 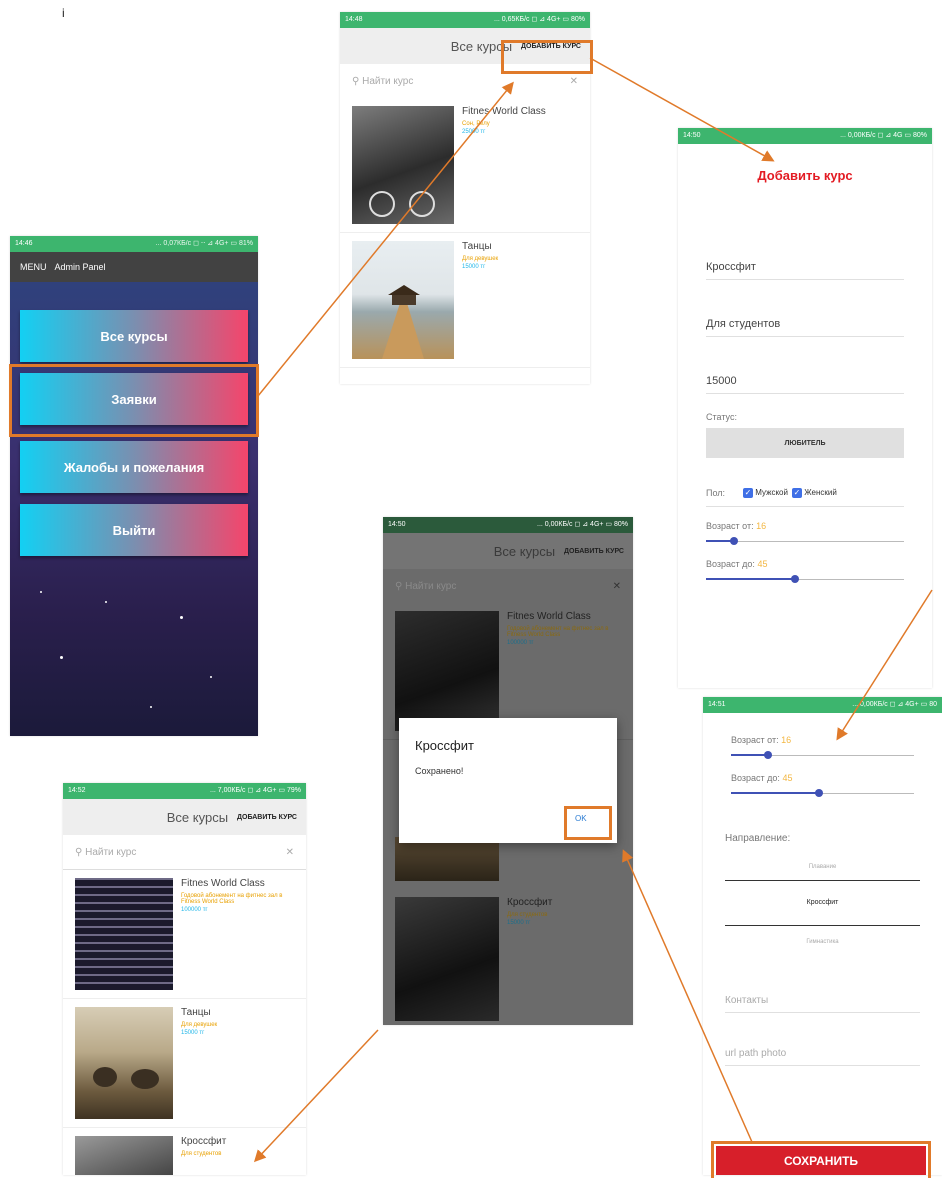 What do you see at coordinates (682, 109) in the screenshot?
I see `arrow-add-to-form` at bounding box center [682, 109].